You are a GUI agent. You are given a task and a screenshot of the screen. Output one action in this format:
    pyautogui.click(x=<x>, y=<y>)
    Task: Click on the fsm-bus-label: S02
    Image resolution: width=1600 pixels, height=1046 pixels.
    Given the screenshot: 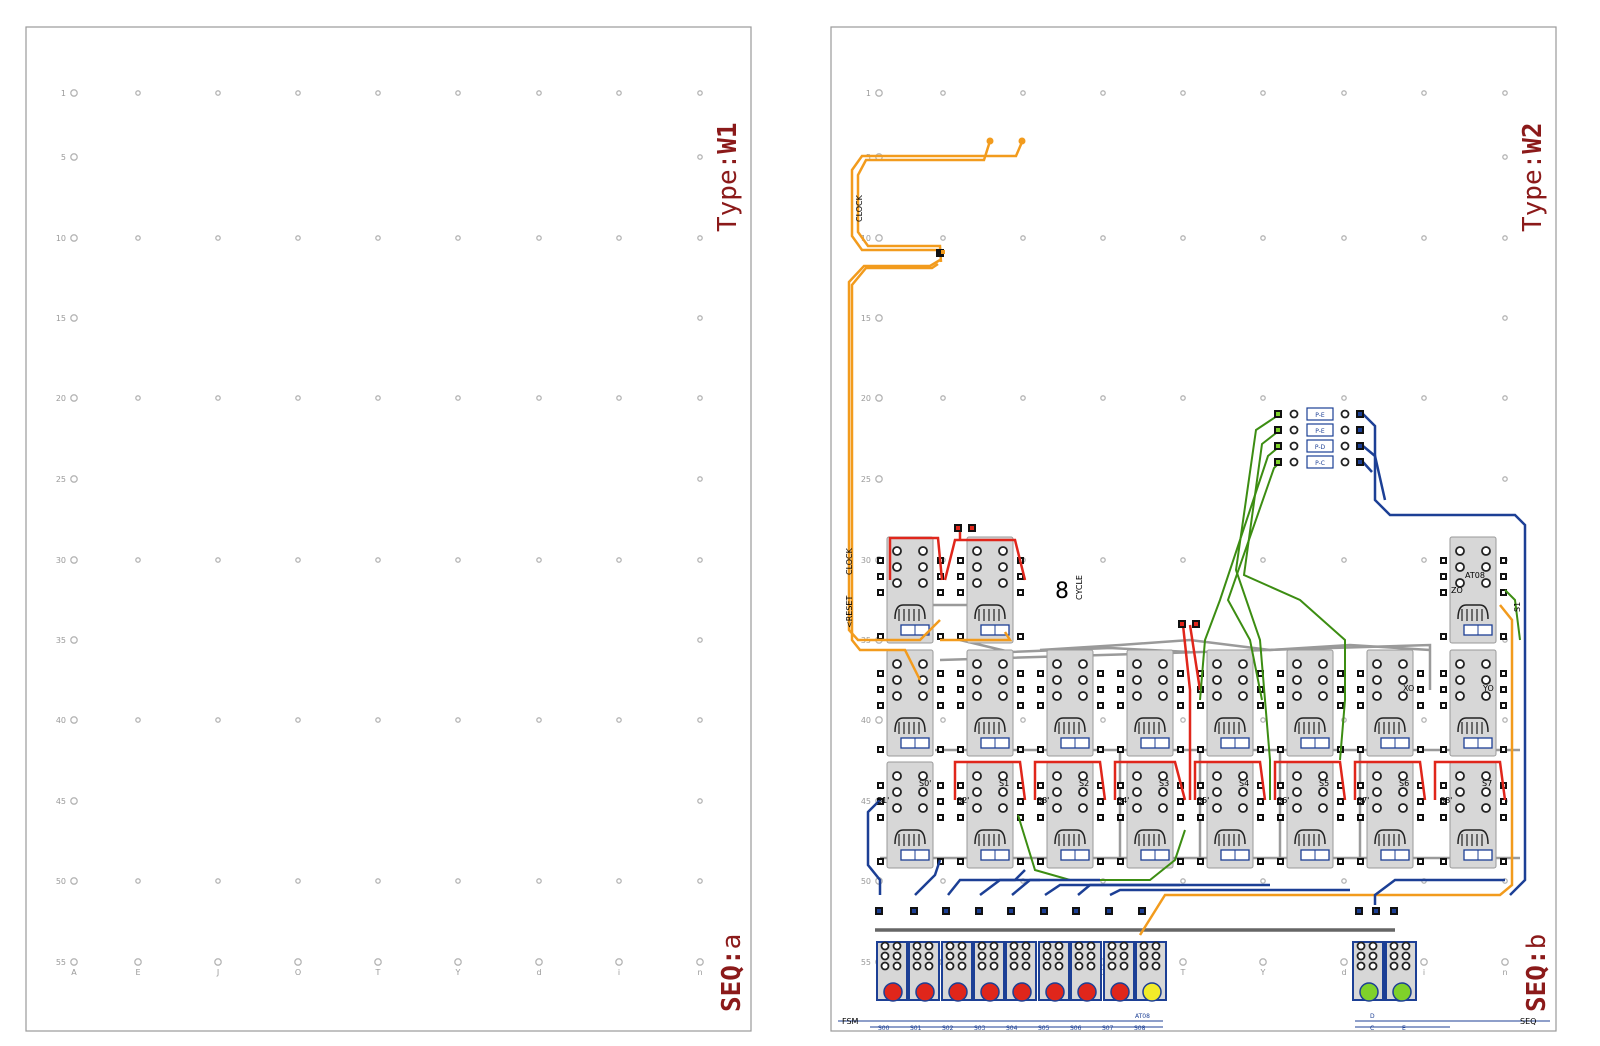 What is the action you would take?
    pyautogui.click(x=948, y=1028)
    